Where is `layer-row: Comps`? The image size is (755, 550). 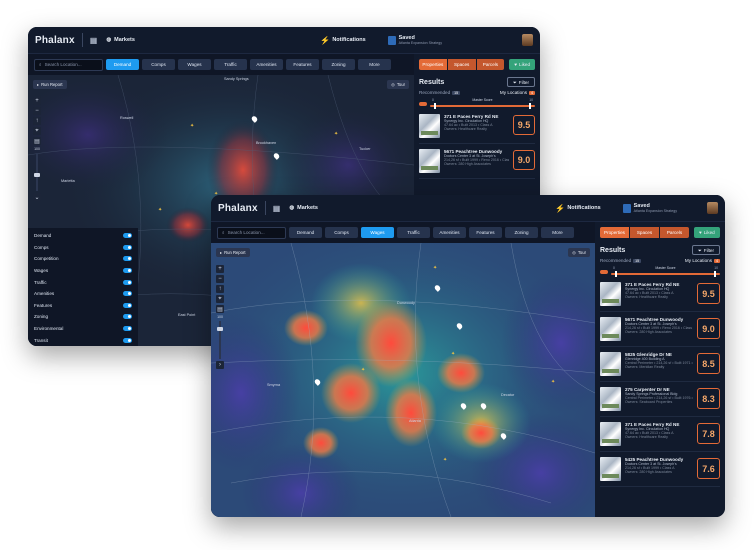 layer-row: Comps is located at coordinates (83, 248).